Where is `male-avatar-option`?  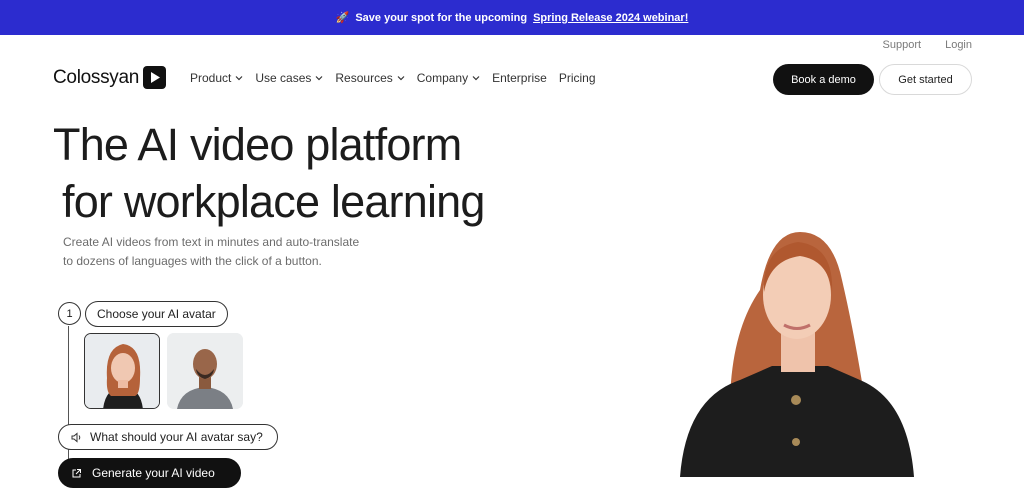
male-avatar-option is located at coordinates (205, 371).